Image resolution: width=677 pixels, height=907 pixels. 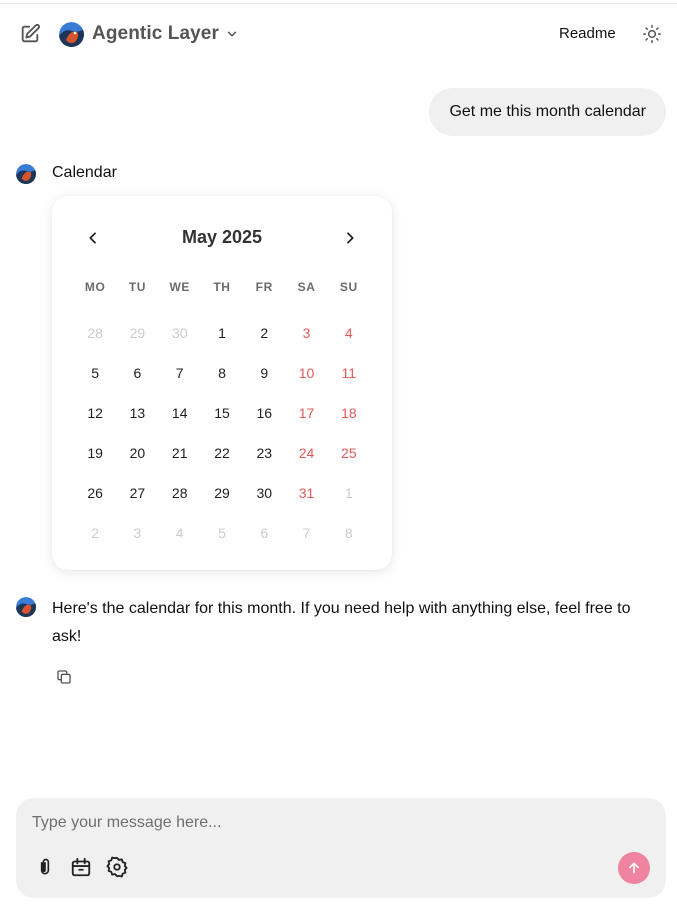 I want to click on message-composer, so click(x=341, y=848).